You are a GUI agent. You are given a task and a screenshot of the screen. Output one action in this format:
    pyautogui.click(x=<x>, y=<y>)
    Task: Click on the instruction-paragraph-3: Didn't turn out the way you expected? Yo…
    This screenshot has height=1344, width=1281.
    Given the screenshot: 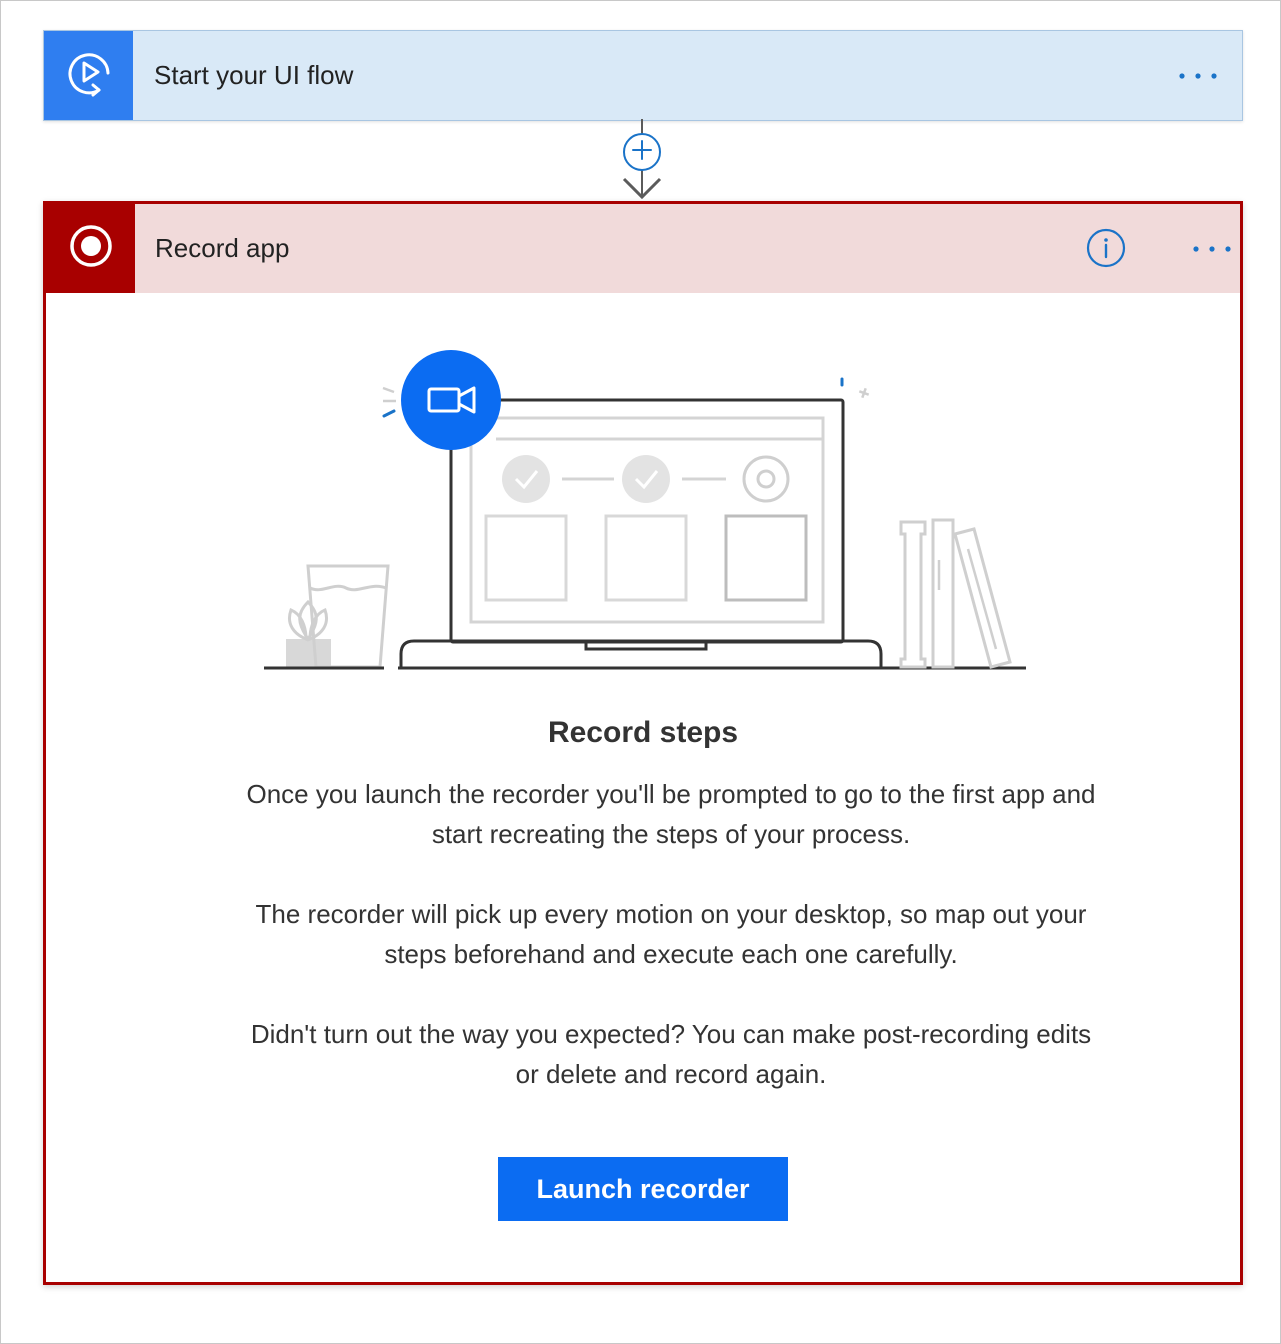 What is the action you would take?
    pyautogui.click(x=671, y=1054)
    